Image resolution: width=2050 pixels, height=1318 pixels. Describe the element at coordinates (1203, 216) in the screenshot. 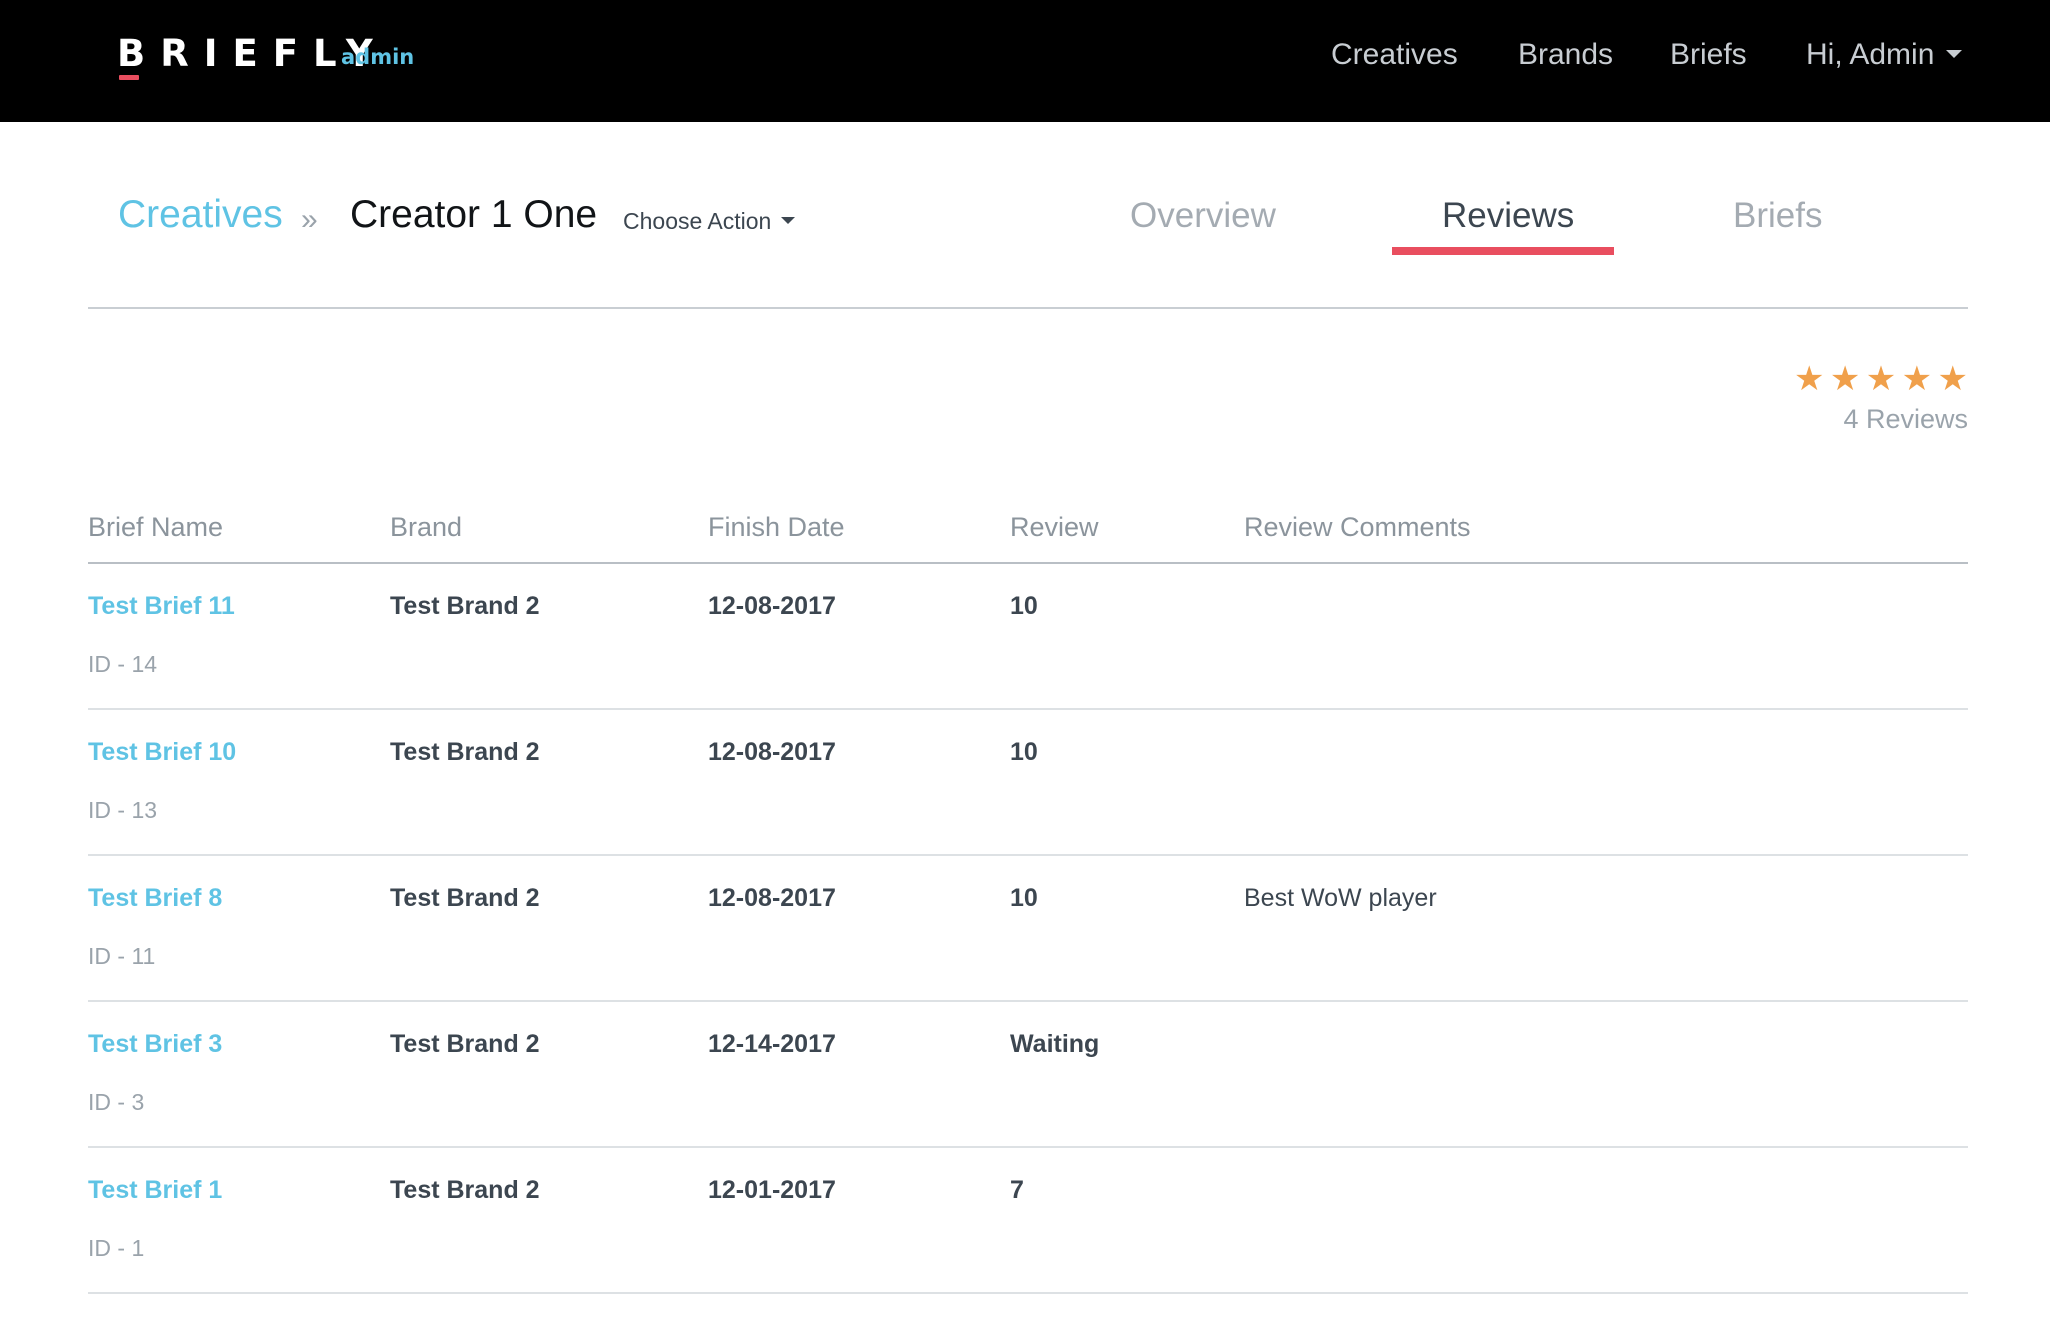

I see `tab-overview: Overview` at that location.